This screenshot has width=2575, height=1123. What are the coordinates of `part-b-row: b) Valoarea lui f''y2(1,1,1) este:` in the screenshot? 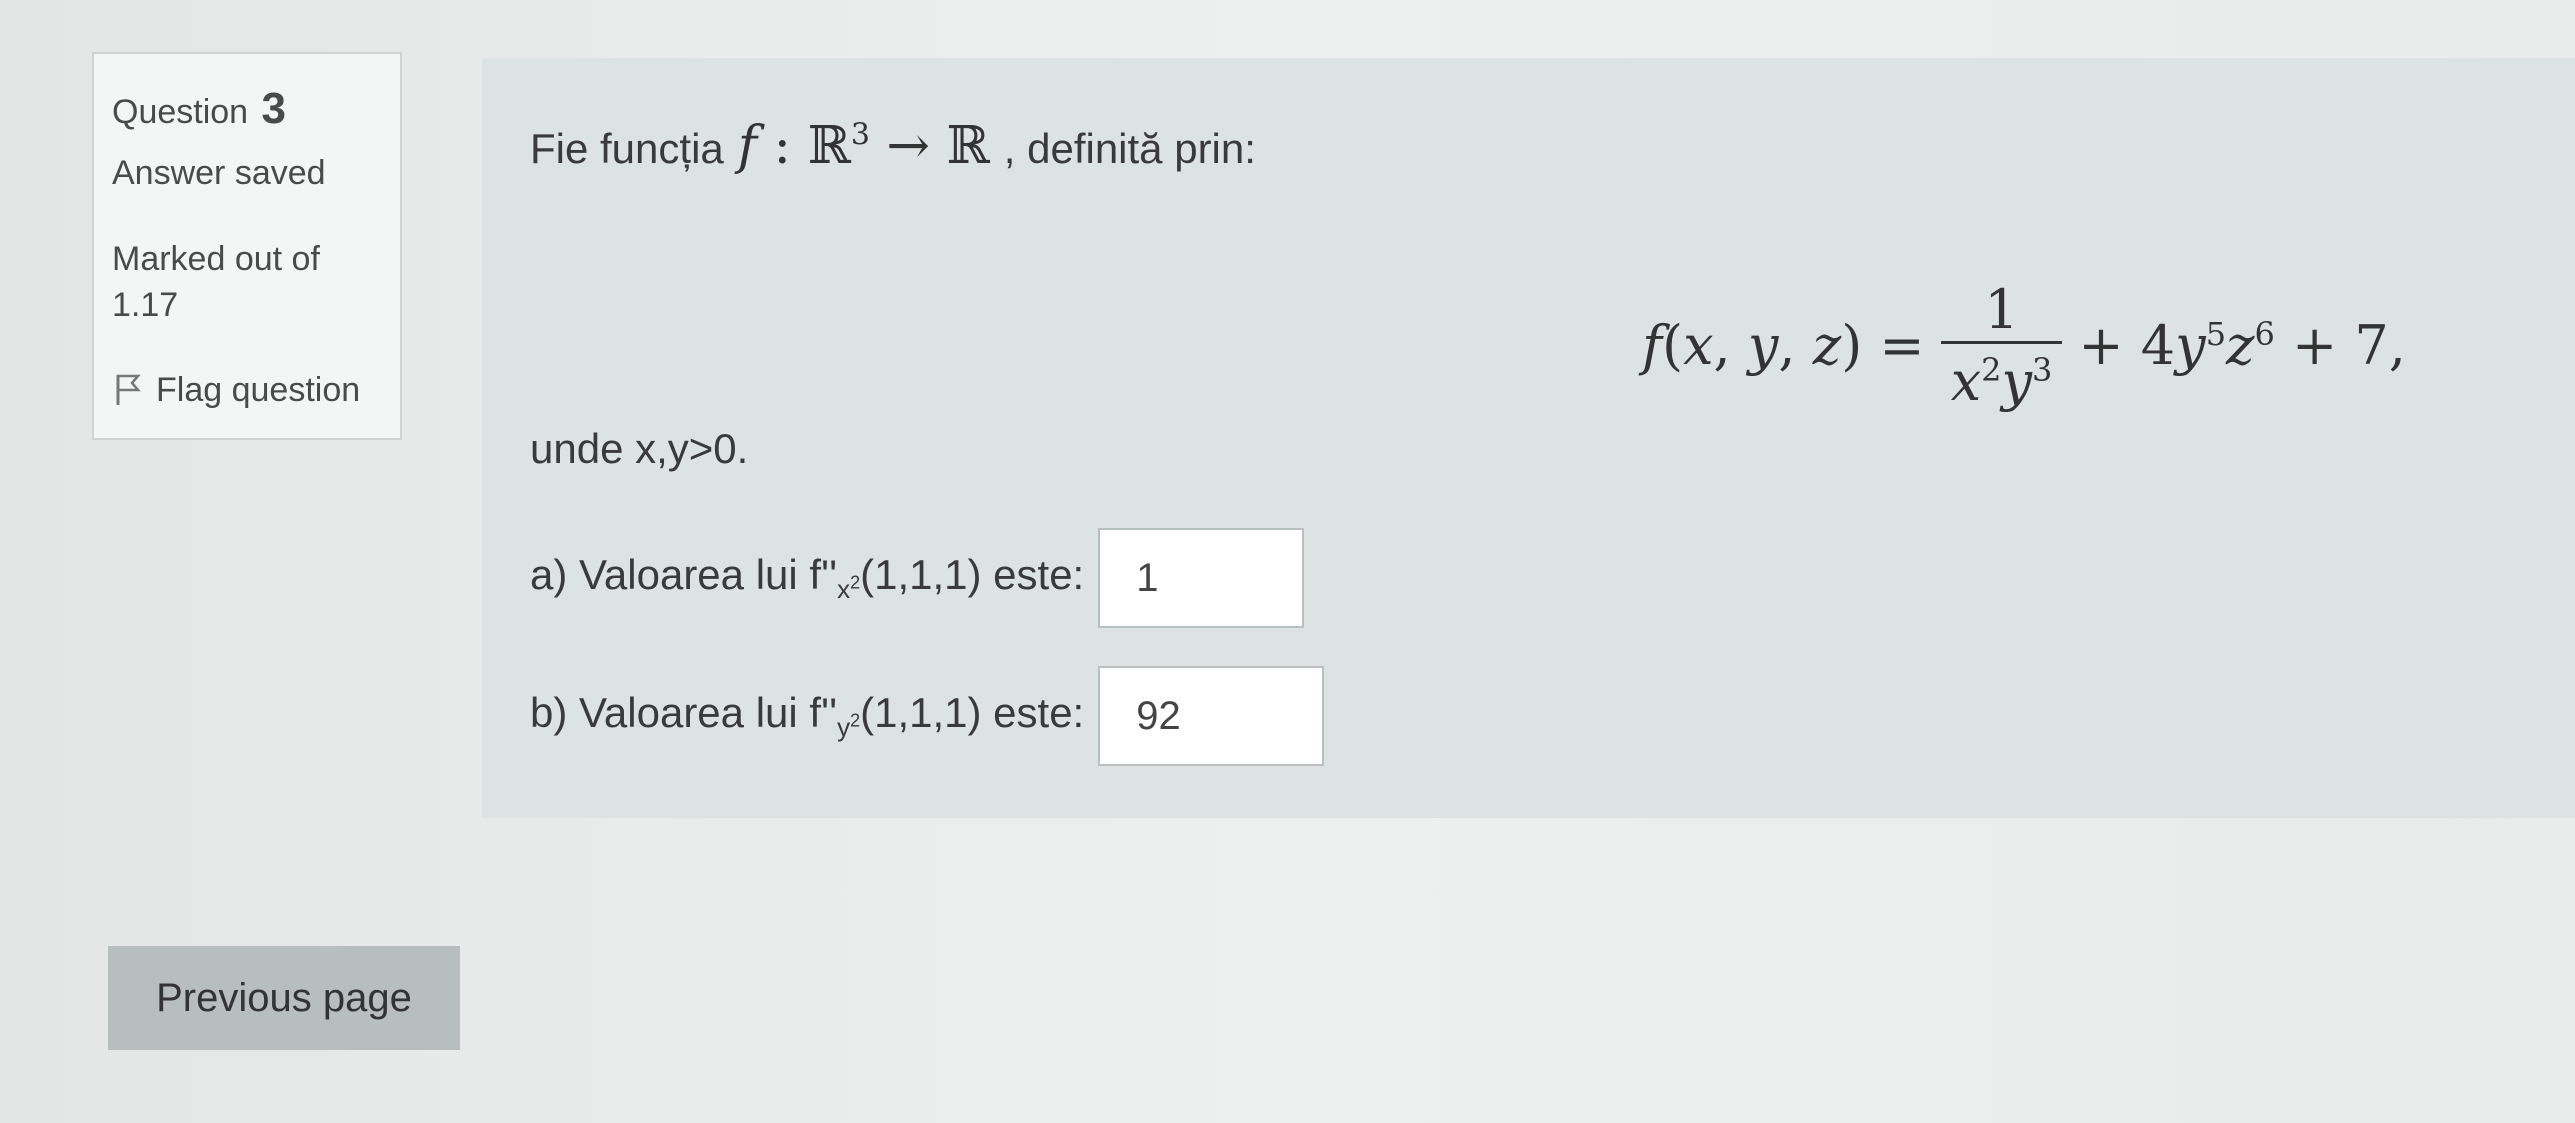 It's located at (927, 716).